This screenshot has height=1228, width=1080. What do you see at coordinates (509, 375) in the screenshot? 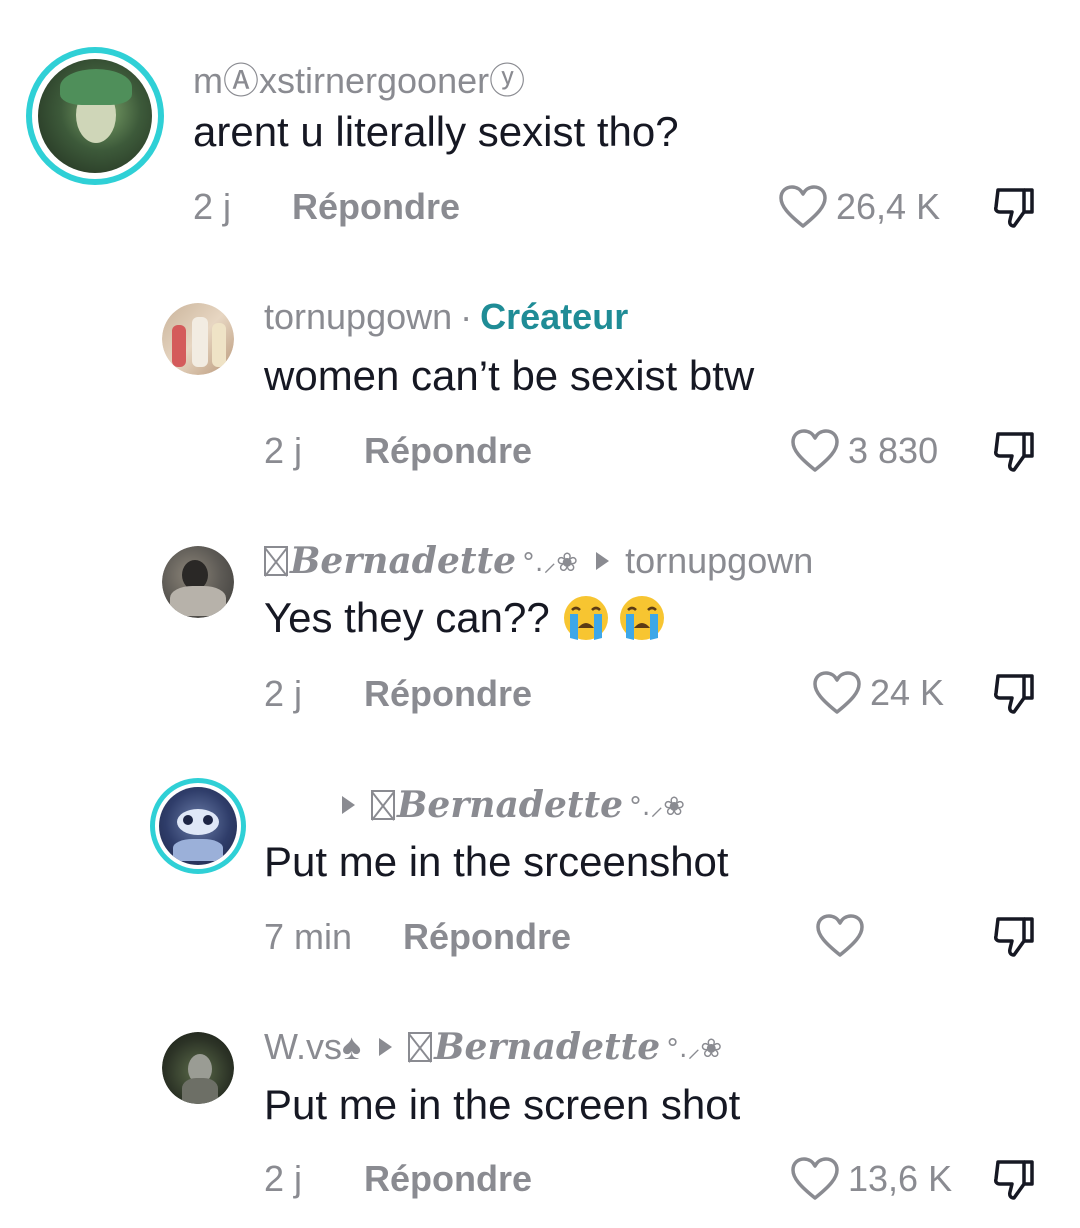
I see `comment-text: women can’t be sexist btw` at bounding box center [509, 375].